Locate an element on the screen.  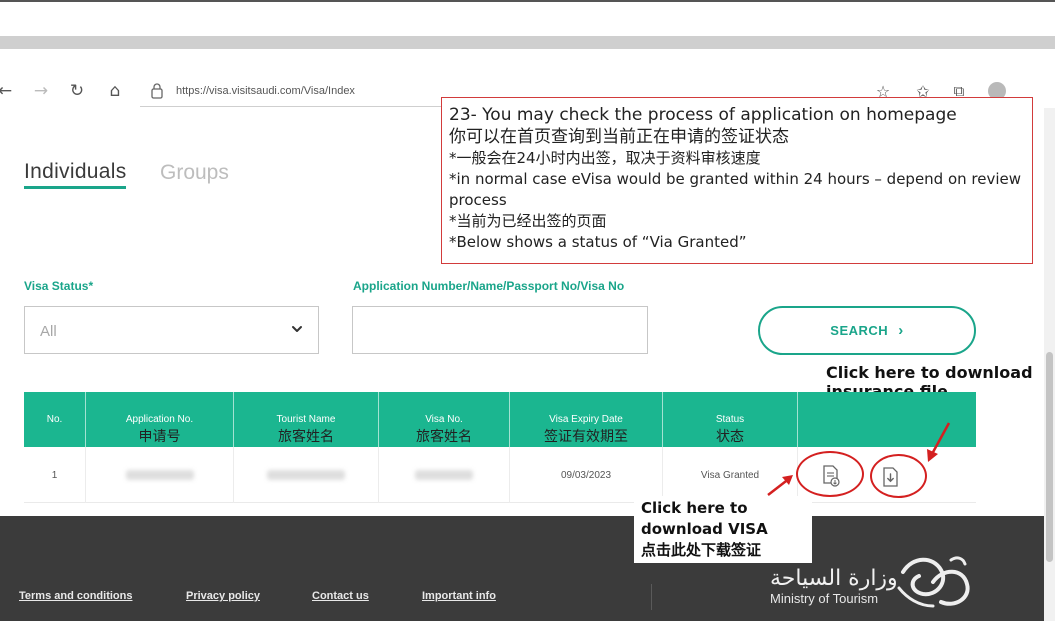
column-header-no: No. is located at coordinates (54, 419).